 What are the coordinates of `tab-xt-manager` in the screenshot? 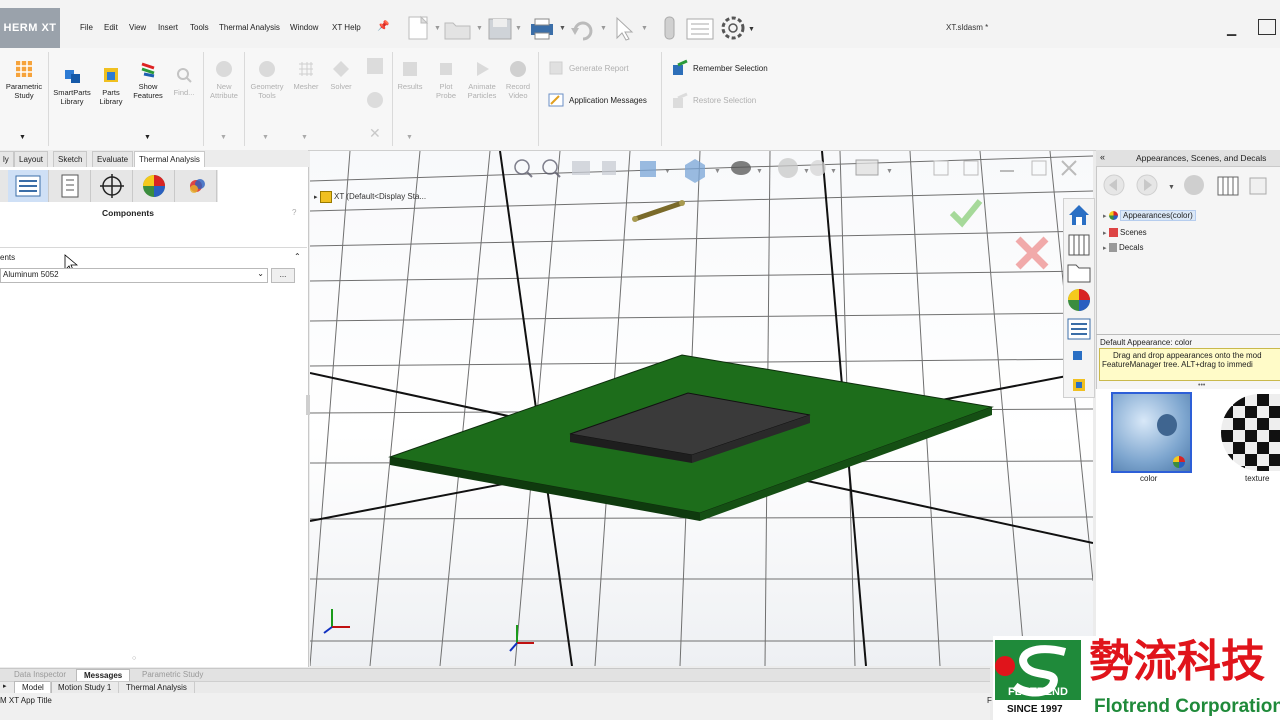 It's located at (196, 186).